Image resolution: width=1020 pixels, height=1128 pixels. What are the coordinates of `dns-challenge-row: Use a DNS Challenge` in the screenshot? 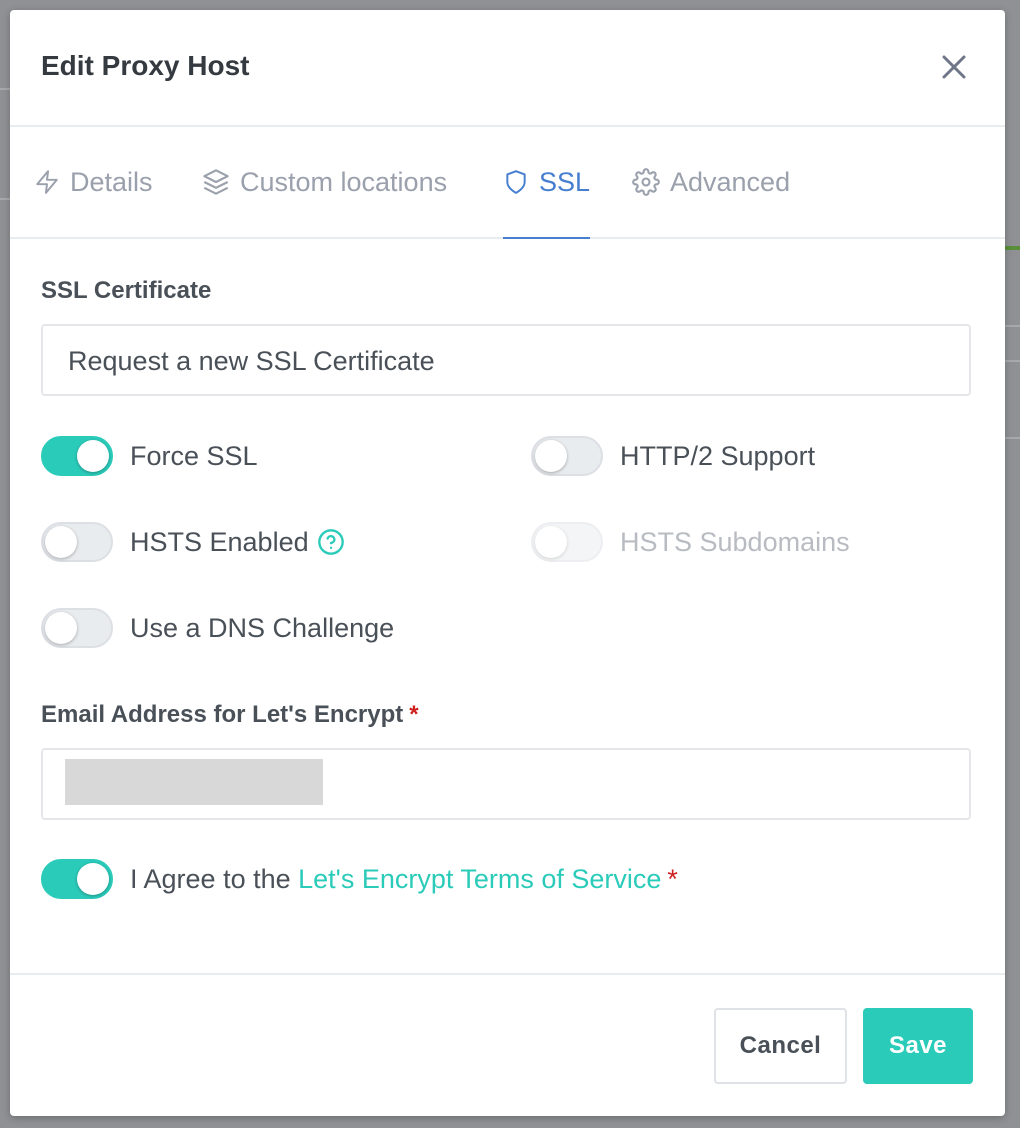 It's located at (217, 628).